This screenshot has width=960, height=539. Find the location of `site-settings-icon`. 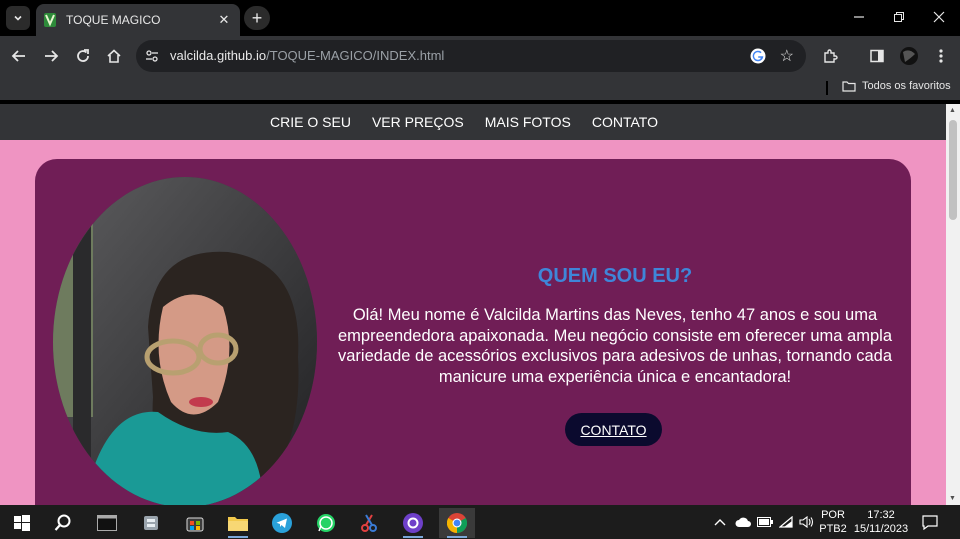

site-settings-icon is located at coordinates (152, 56).